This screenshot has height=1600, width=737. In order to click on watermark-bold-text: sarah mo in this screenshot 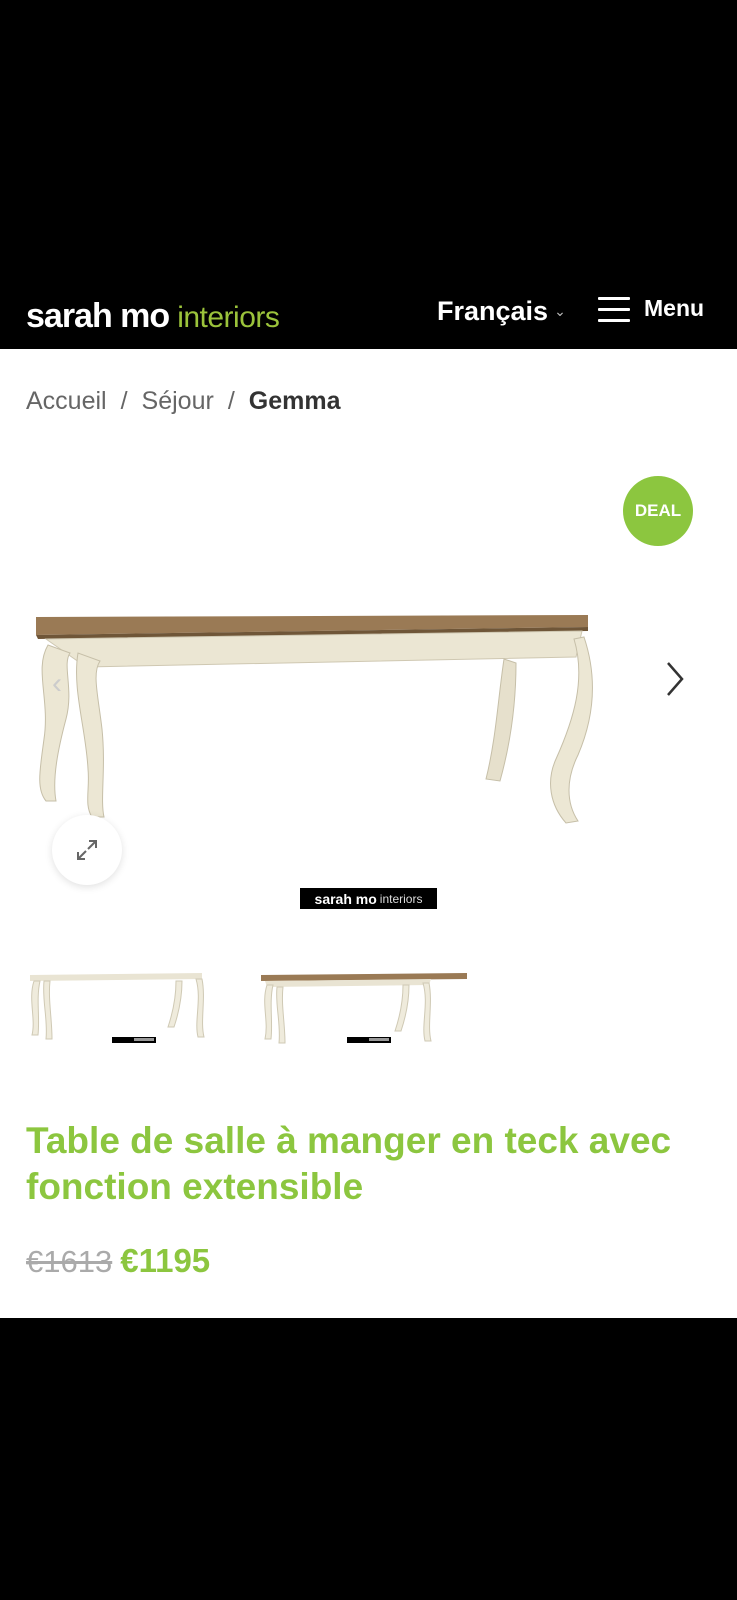, I will do `click(345, 898)`.